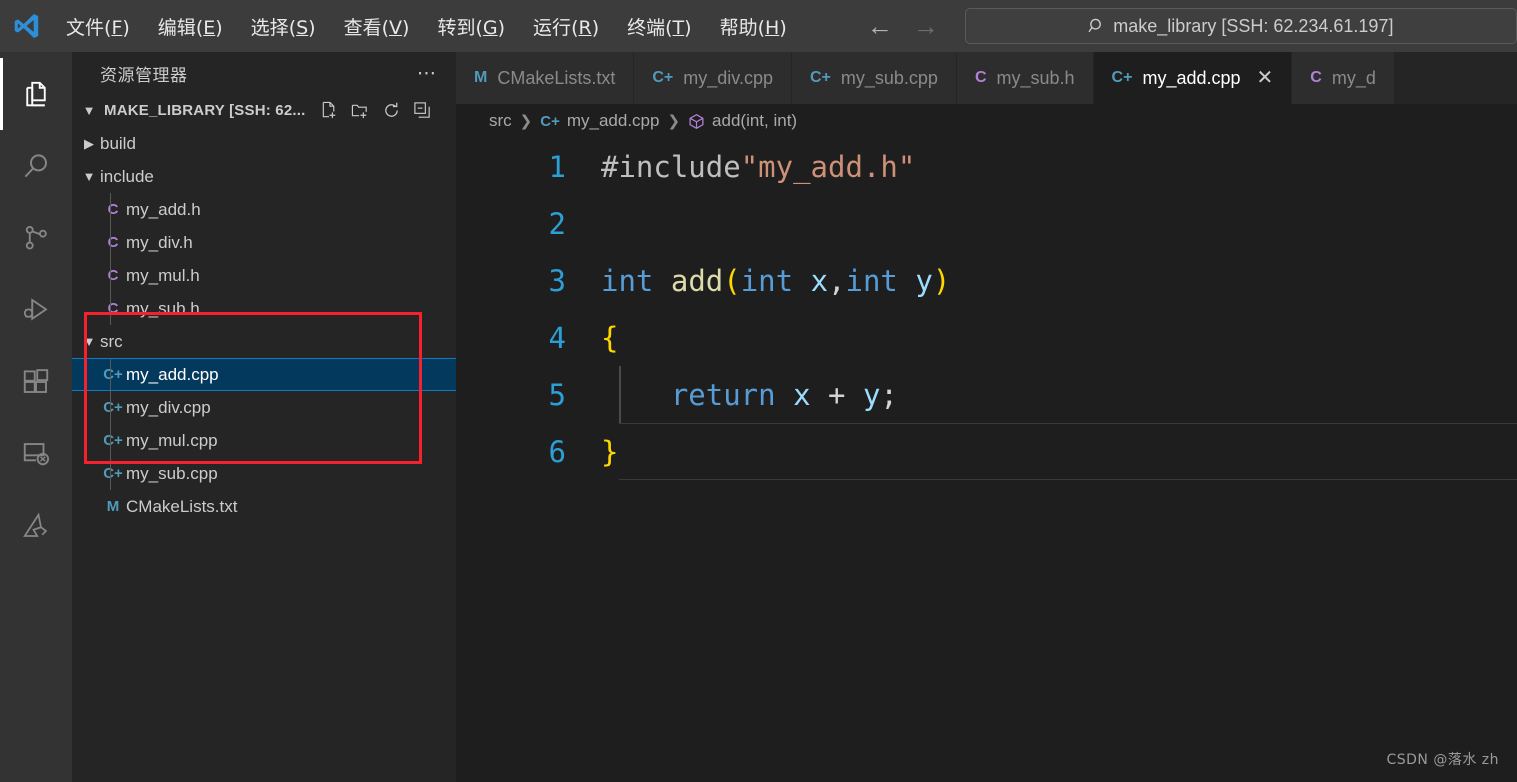 The height and width of the screenshot is (782, 1517). I want to click on breadcrumb-item-my-add-cpp: C+ my_add.cpp, so click(599, 121).